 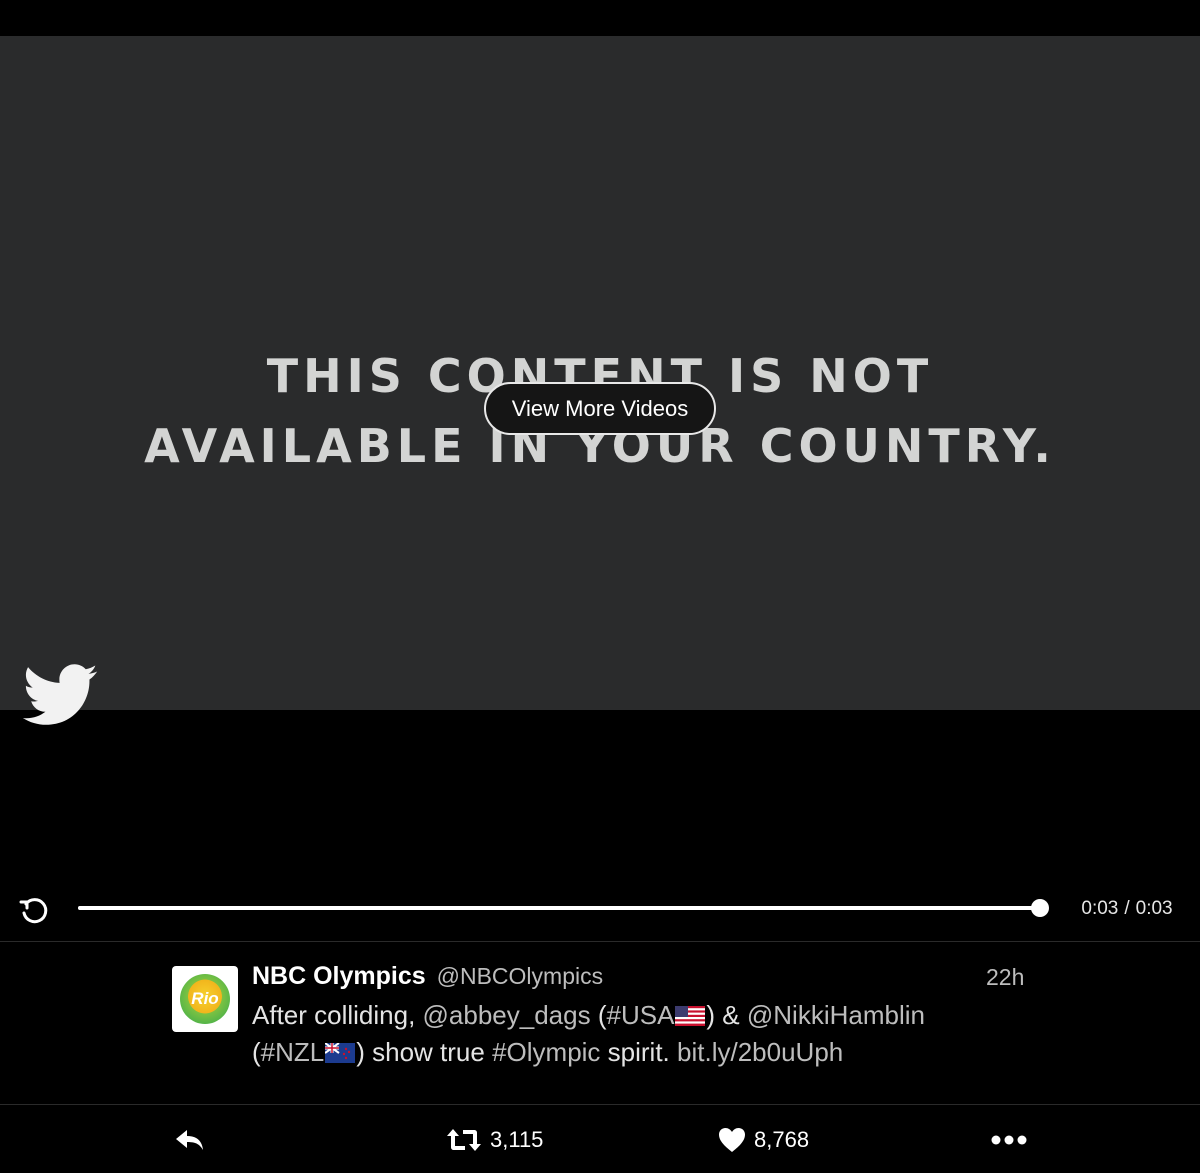 What do you see at coordinates (600, 408) in the screenshot?
I see `view-more-videos-button: View More Videos` at bounding box center [600, 408].